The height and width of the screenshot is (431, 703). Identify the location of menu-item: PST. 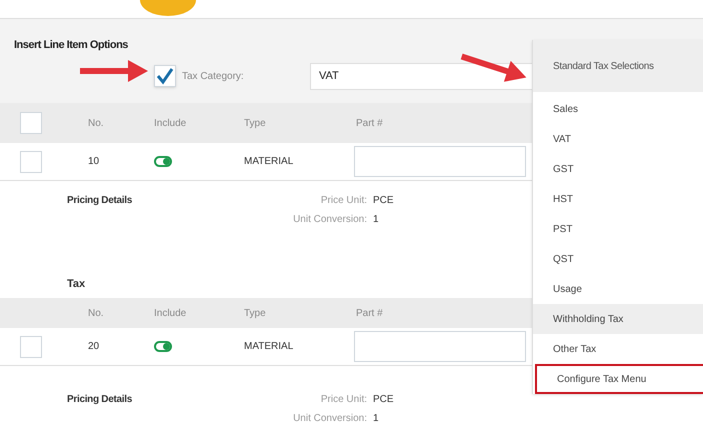
(618, 229).